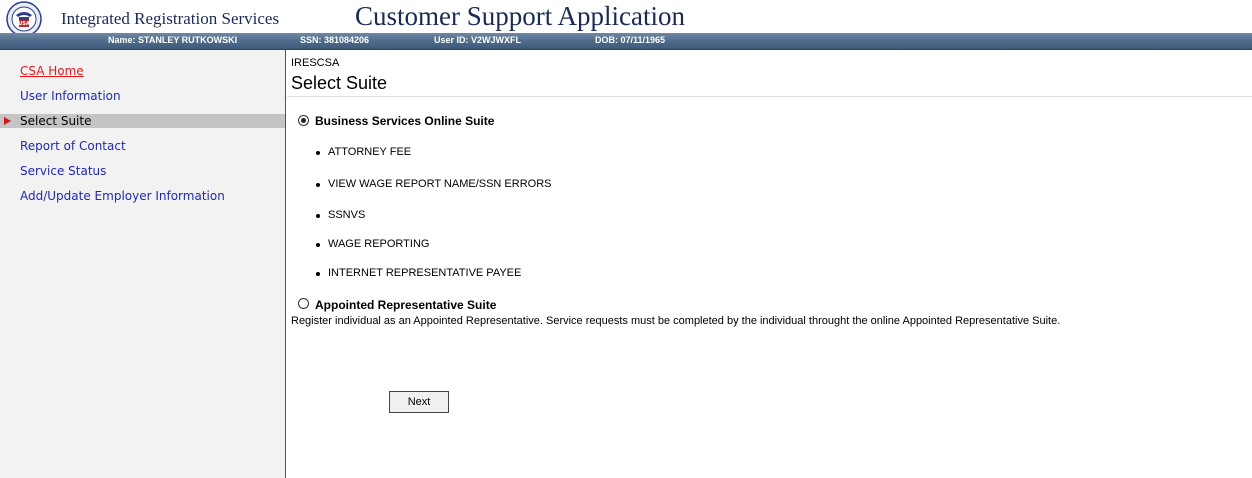  I want to click on user-ssn: SSN: 381084206, so click(335, 40).